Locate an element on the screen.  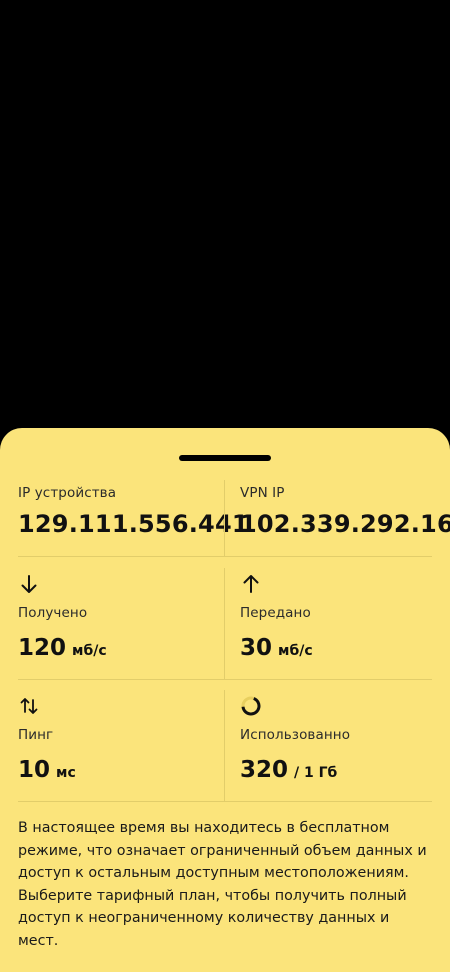
vpn-ip-value: 102.339.292.161 is located at coordinates (345, 524).